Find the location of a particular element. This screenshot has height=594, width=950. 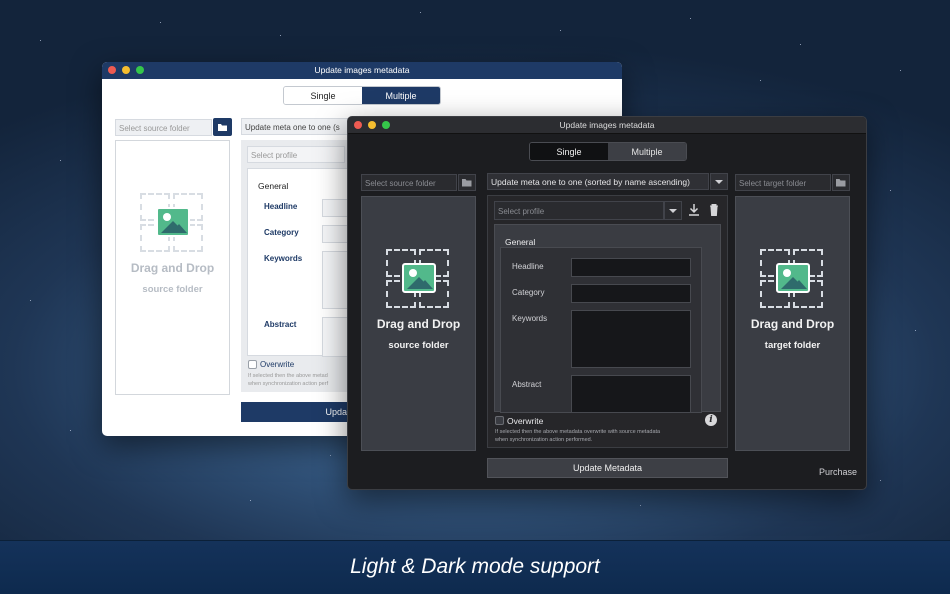

update-metadata-button: Update Metadata is located at coordinates (607, 468).